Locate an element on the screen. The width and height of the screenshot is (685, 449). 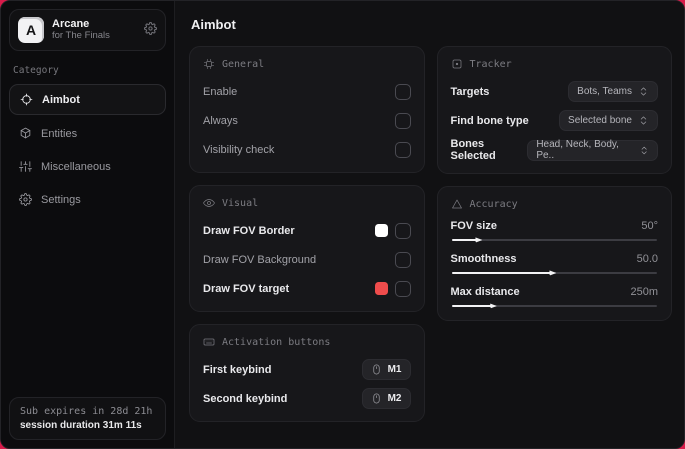
sidebar-item-miscellaneous: Miscellaneous is located at coordinates (87, 166).